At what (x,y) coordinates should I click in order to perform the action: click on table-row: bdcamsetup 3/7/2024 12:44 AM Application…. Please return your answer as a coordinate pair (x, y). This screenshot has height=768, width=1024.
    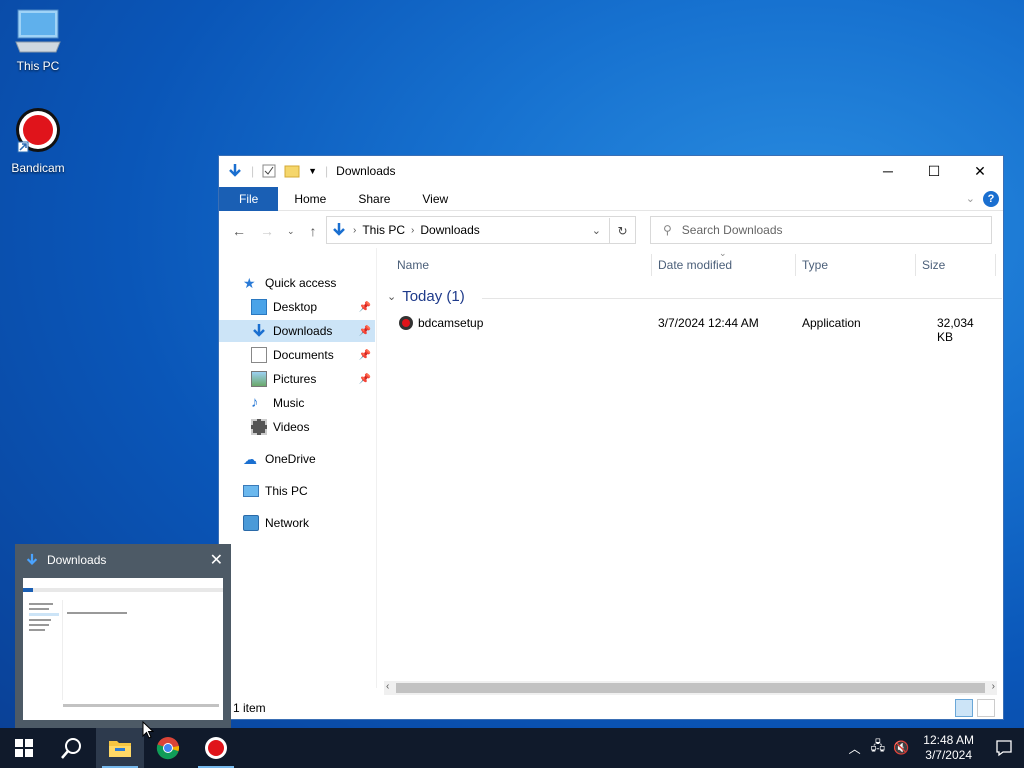
    Looking at the image, I should click on (684, 328).